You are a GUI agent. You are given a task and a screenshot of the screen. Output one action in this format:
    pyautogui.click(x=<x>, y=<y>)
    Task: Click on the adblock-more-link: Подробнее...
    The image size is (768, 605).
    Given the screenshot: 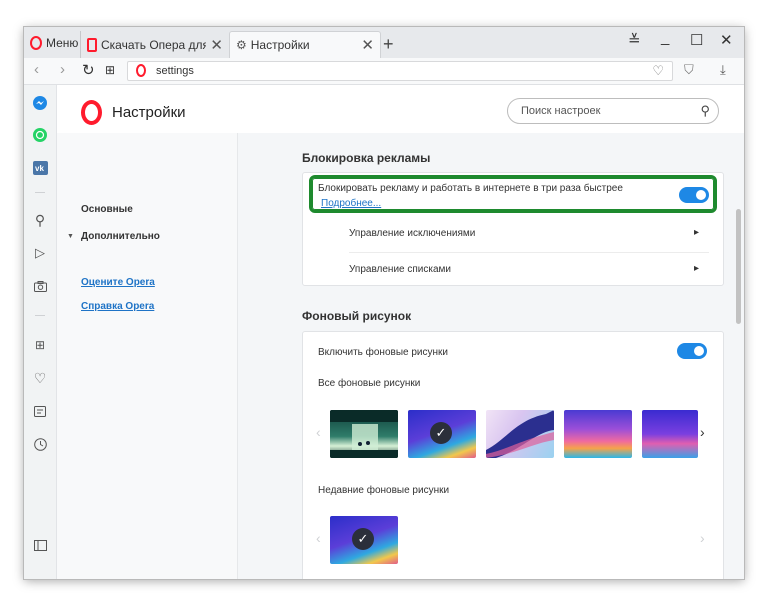 What is the action you would take?
    pyautogui.click(x=351, y=203)
    